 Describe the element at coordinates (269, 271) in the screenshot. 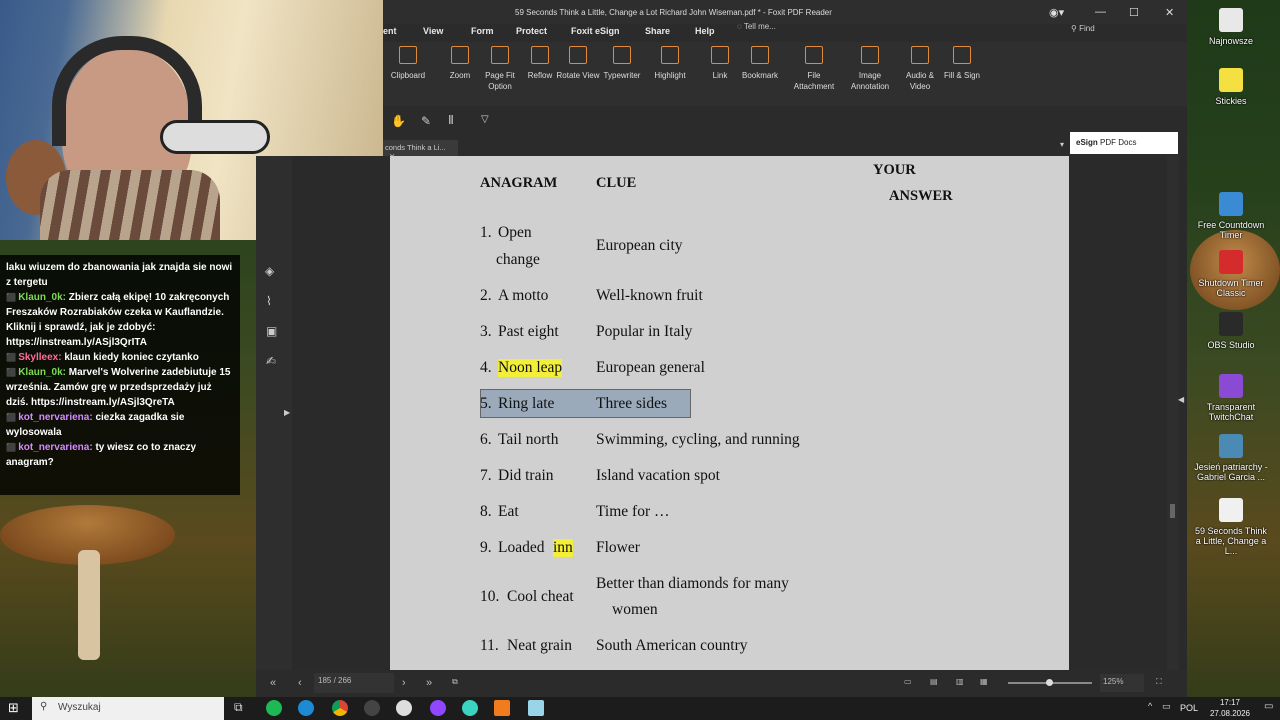

I see `layers-icon: ◈` at that location.